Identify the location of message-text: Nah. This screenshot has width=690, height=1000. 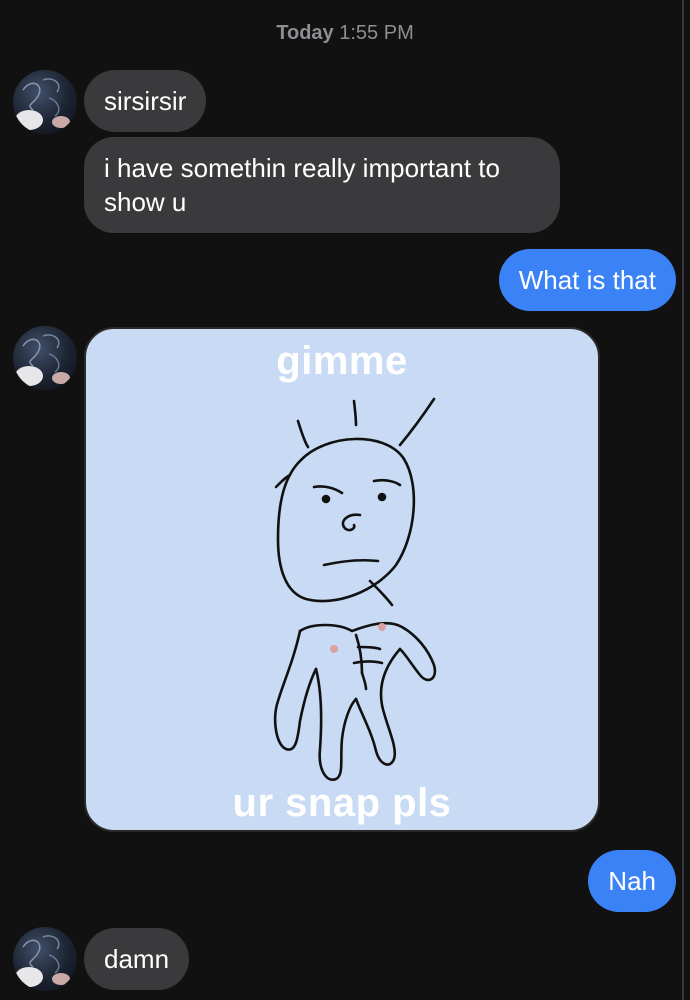
(632, 881).